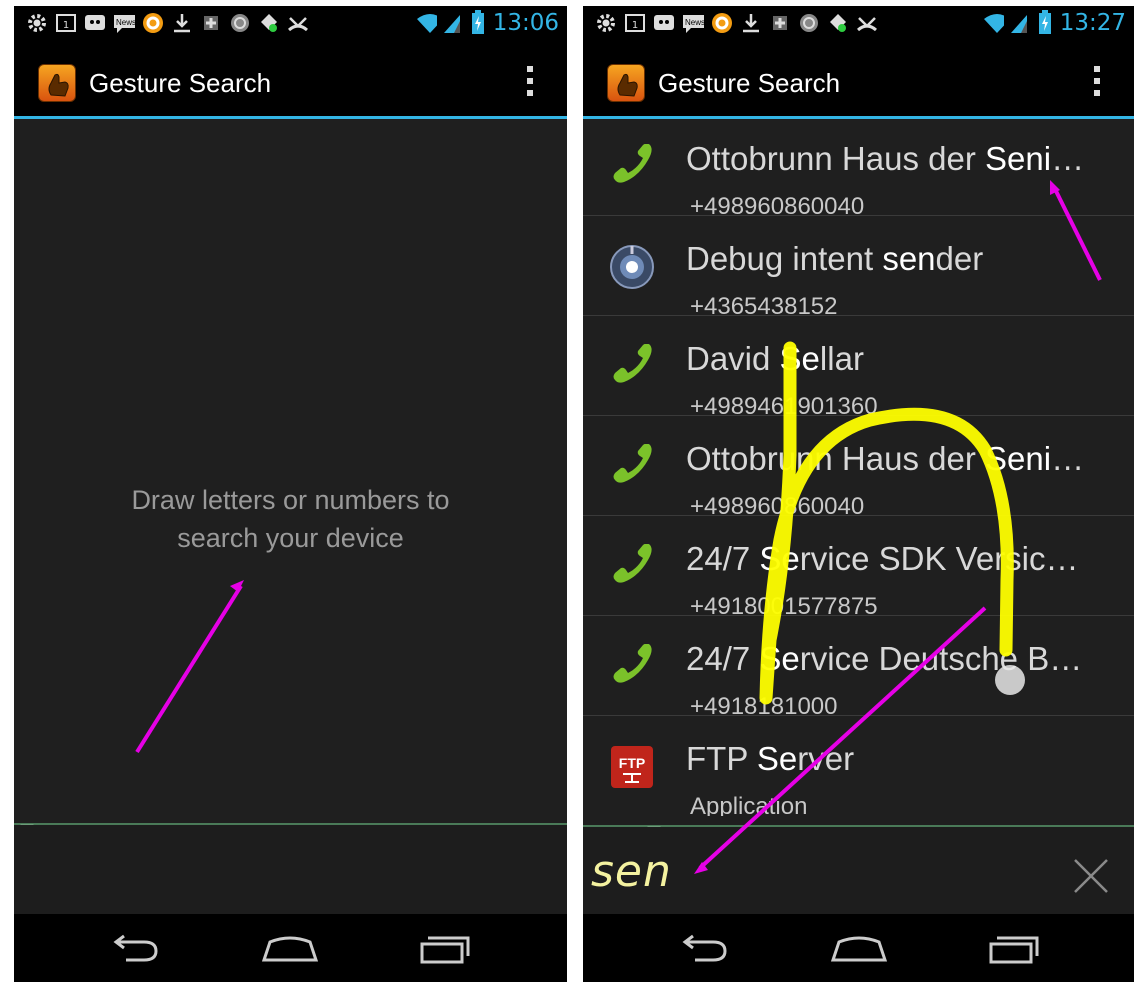 This screenshot has width=1134, height=987. Describe the element at coordinates (770, 758) in the screenshot. I see `result-name: FTP Server` at that location.